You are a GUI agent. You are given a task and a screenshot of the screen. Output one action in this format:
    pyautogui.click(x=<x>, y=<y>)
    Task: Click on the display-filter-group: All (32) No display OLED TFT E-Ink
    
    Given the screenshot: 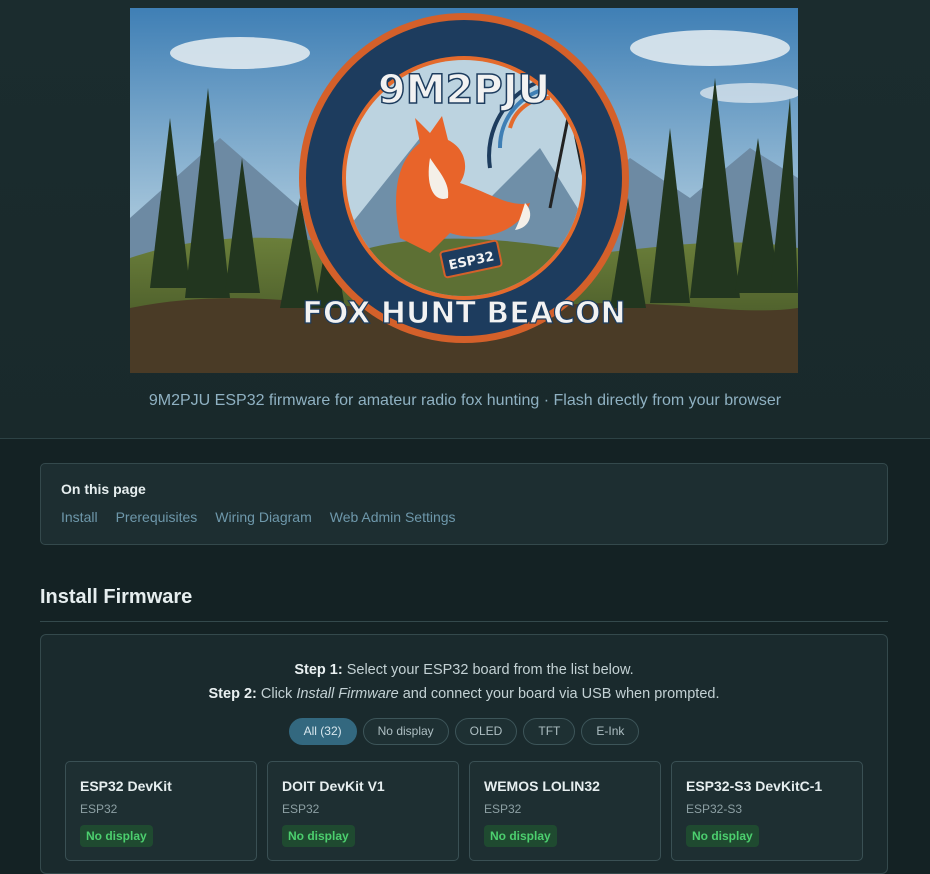 What is the action you would take?
    pyautogui.click(x=464, y=731)
    